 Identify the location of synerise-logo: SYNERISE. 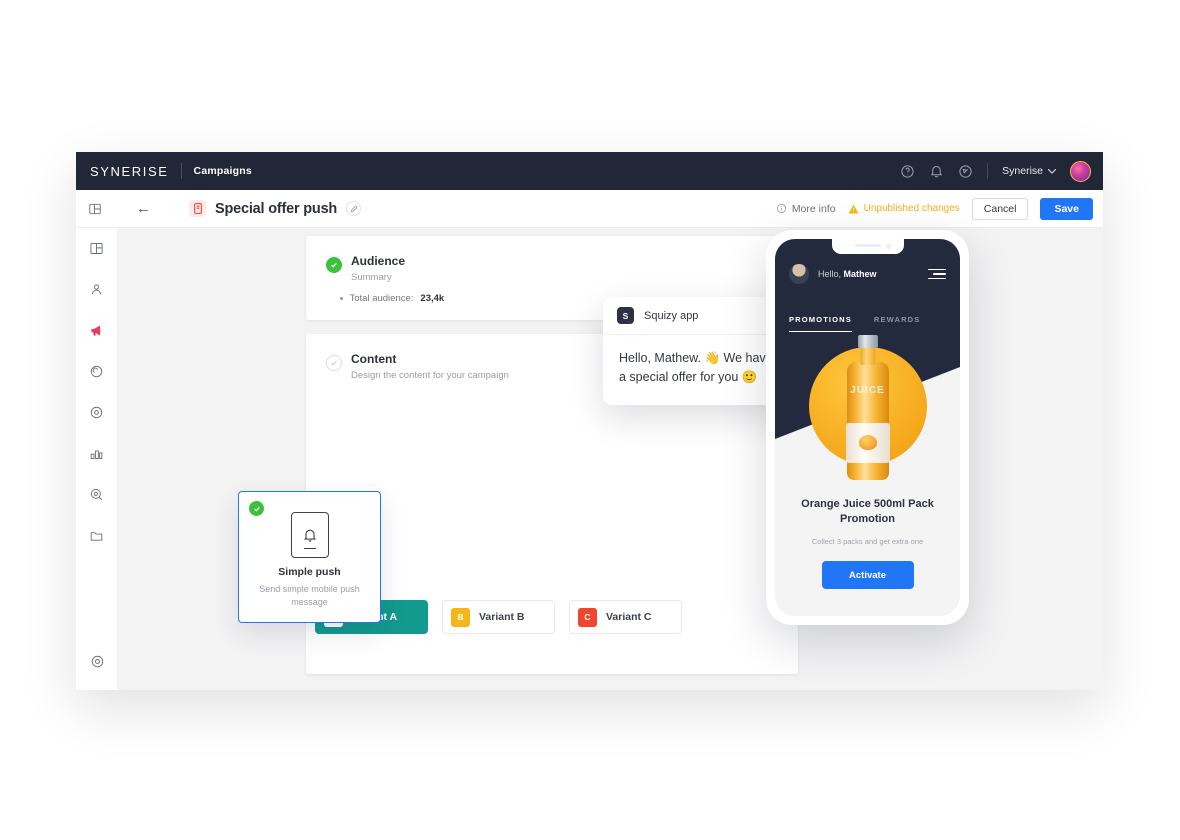
(129, 171).